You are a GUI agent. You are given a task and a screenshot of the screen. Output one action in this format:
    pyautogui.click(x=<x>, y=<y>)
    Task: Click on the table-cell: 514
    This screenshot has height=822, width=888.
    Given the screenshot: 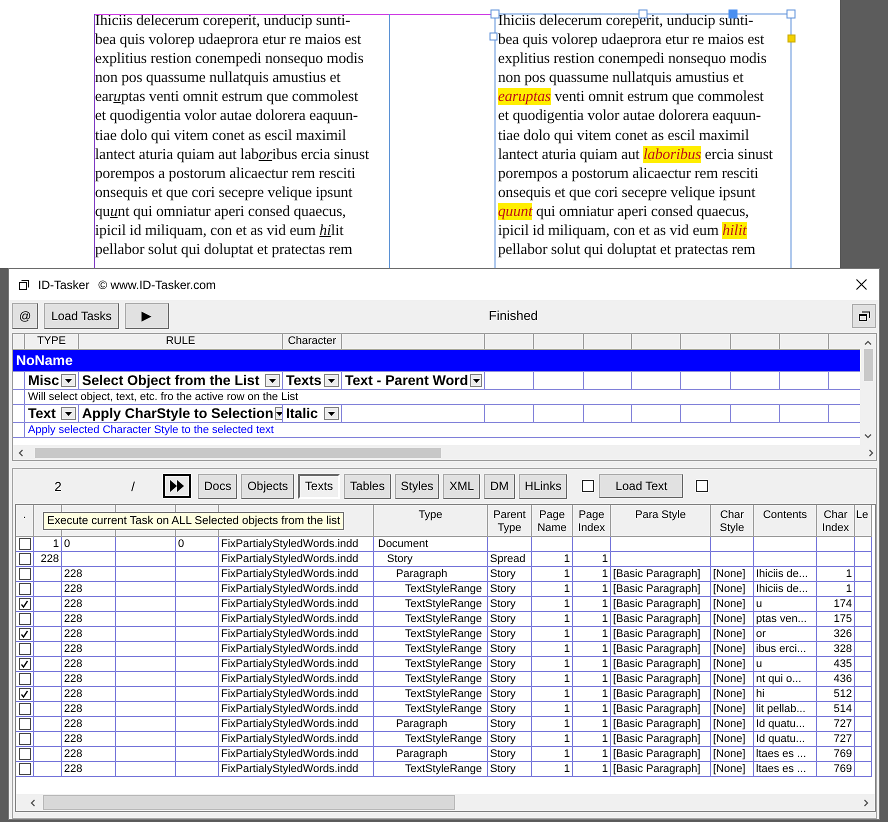 What is the action you would take?
    pyautogui.click(x=836, y=709)
    